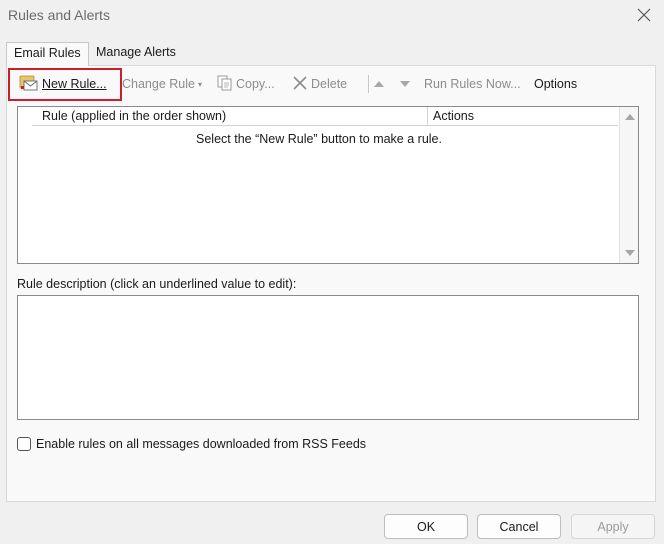  Describe the element at coordinates (368, 84) in the screenshot. I see `toolbar-separator` at that location.